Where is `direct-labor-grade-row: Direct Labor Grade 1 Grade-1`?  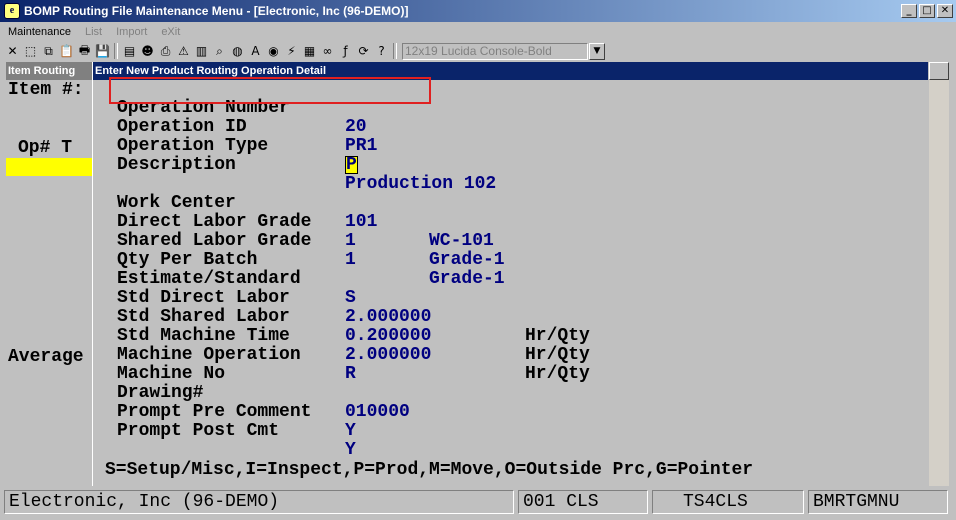 direct-labor-grade-row: Direct Labor Grade 1 Grade-1 is located at coordinates (299, 232).